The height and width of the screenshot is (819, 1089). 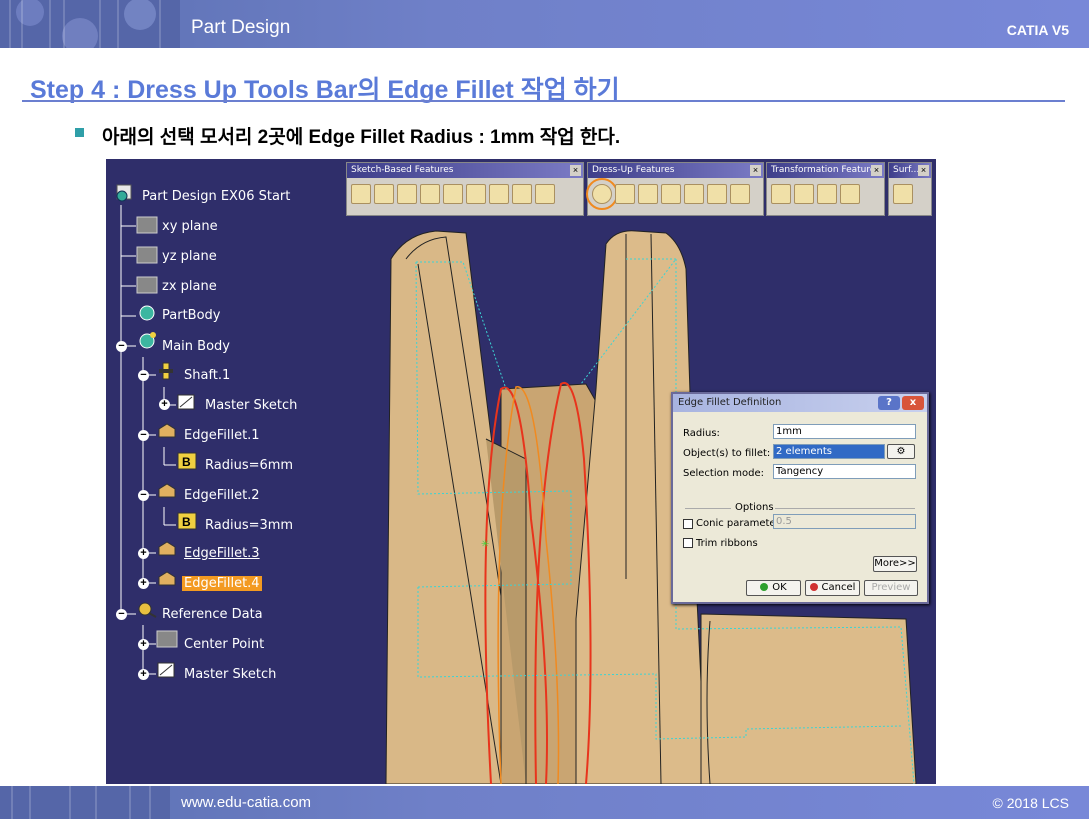 I want to click on tree-item-xy-plane: xy plane, so click(x=190, y=226).